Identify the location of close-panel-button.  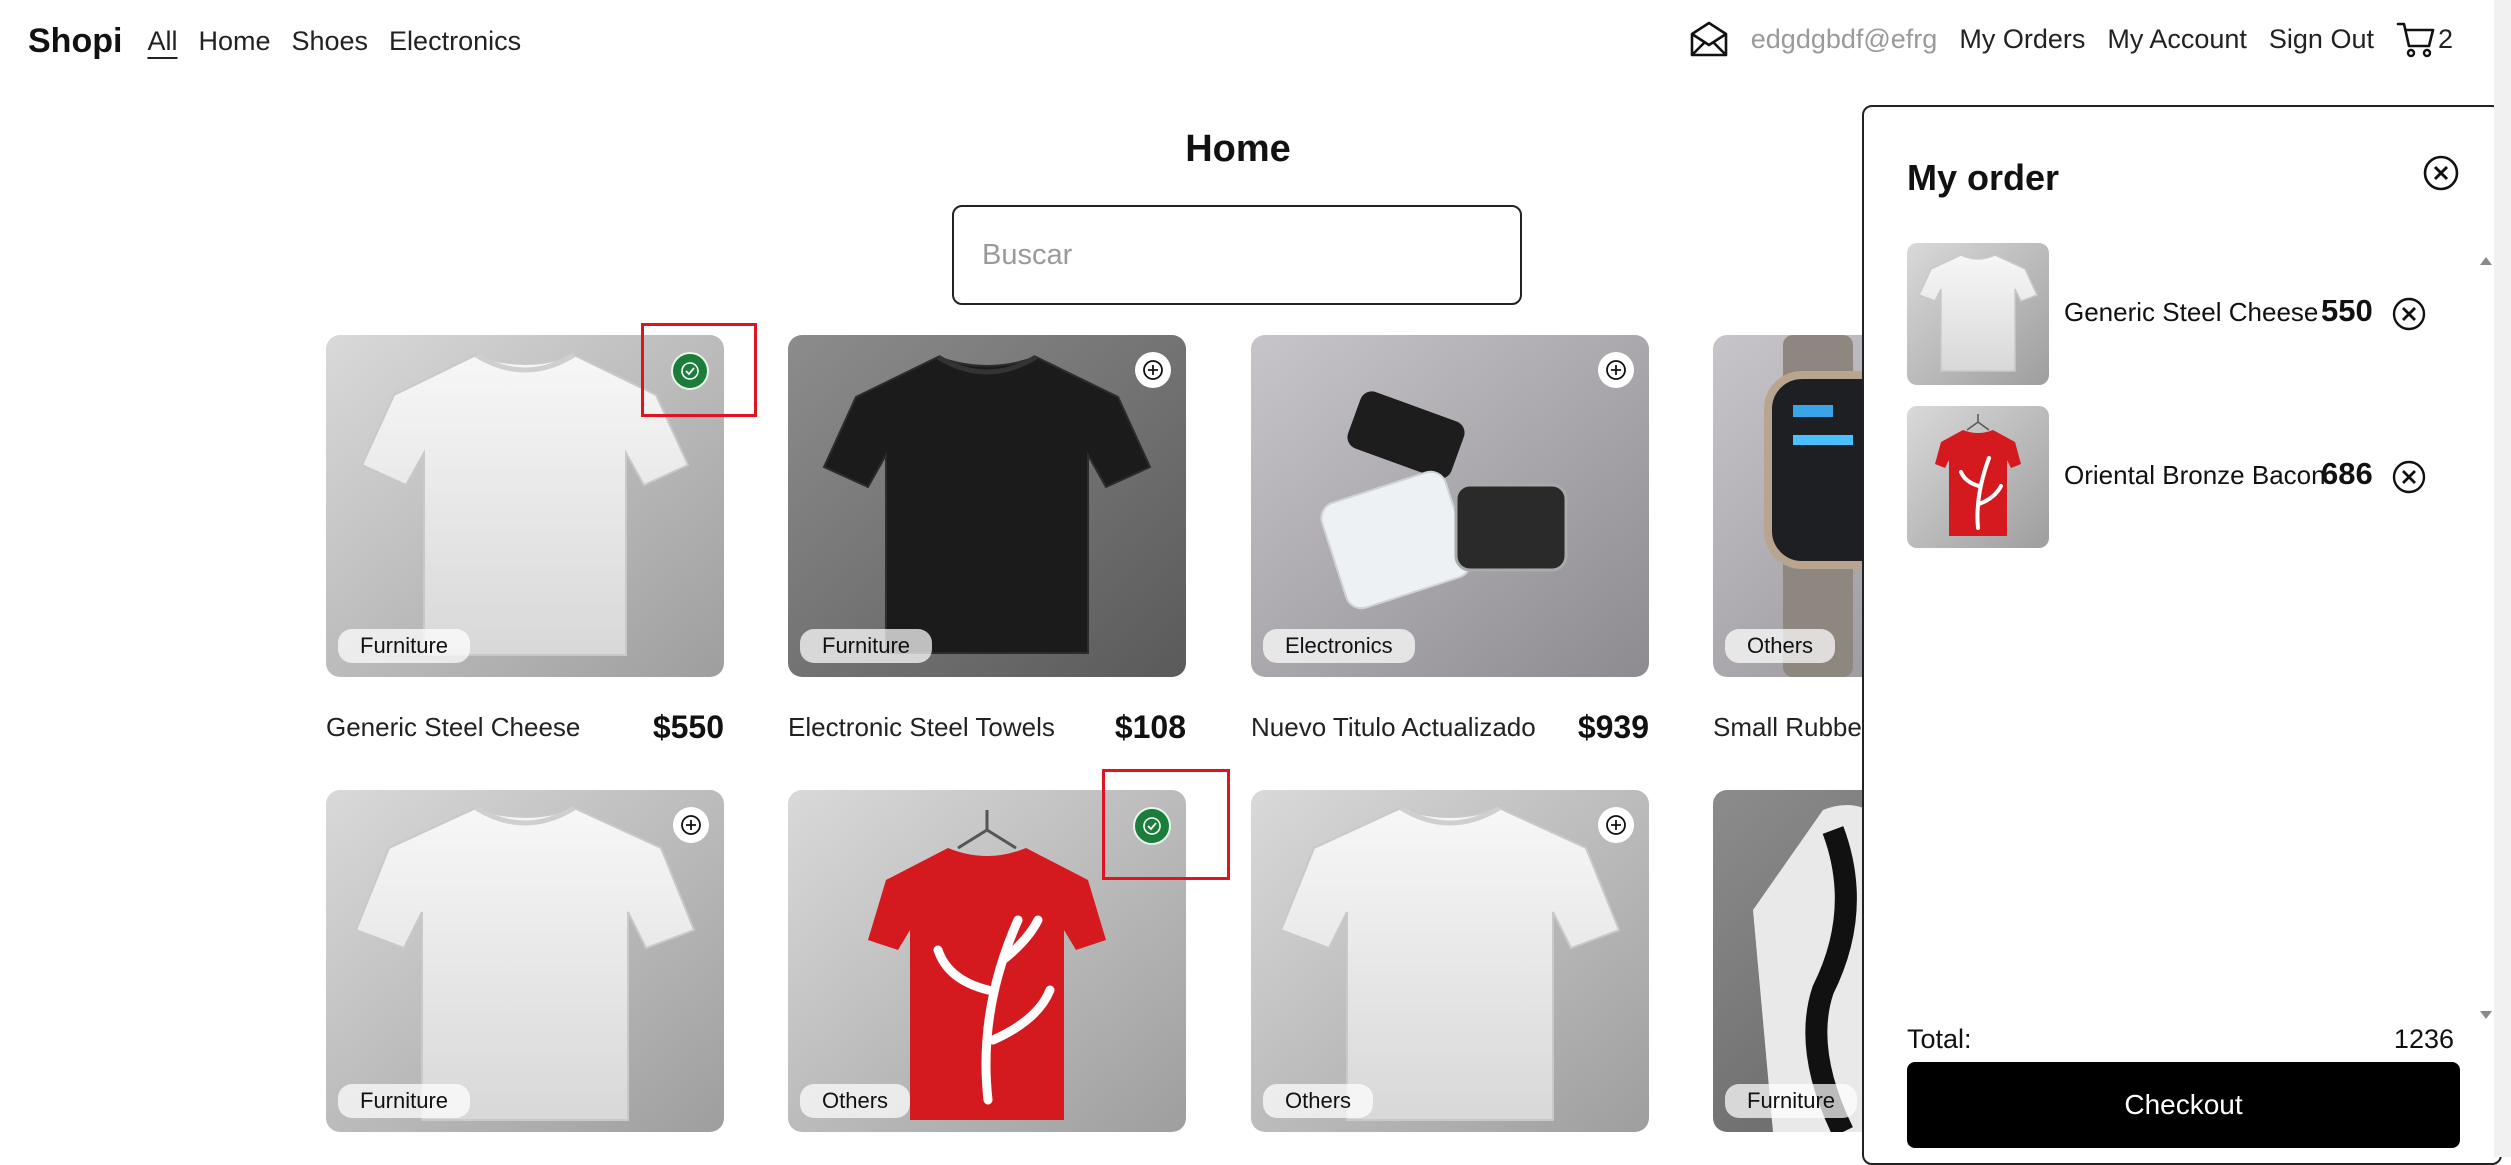
(2441, 175).